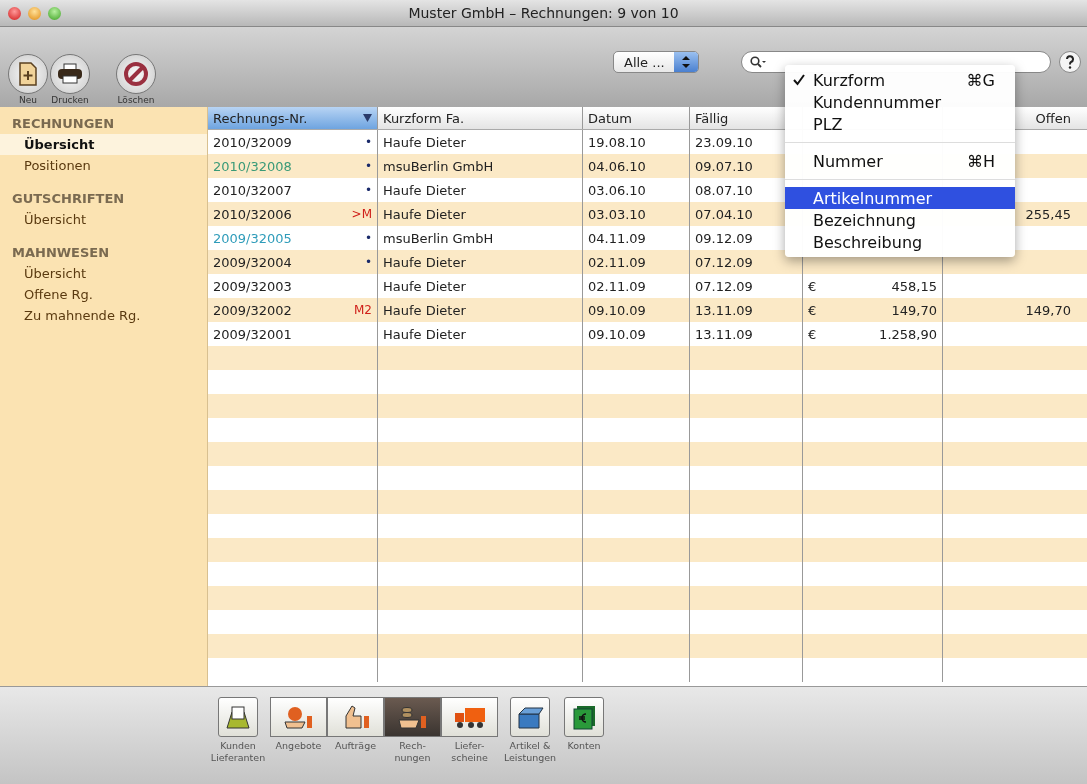 Image resolution: width=1087 pixels, height=784 pixels. Describe the element at coordinates (293, 118) in the screenshot. I see `column-header: Rechnungs-Nr.` at that location.